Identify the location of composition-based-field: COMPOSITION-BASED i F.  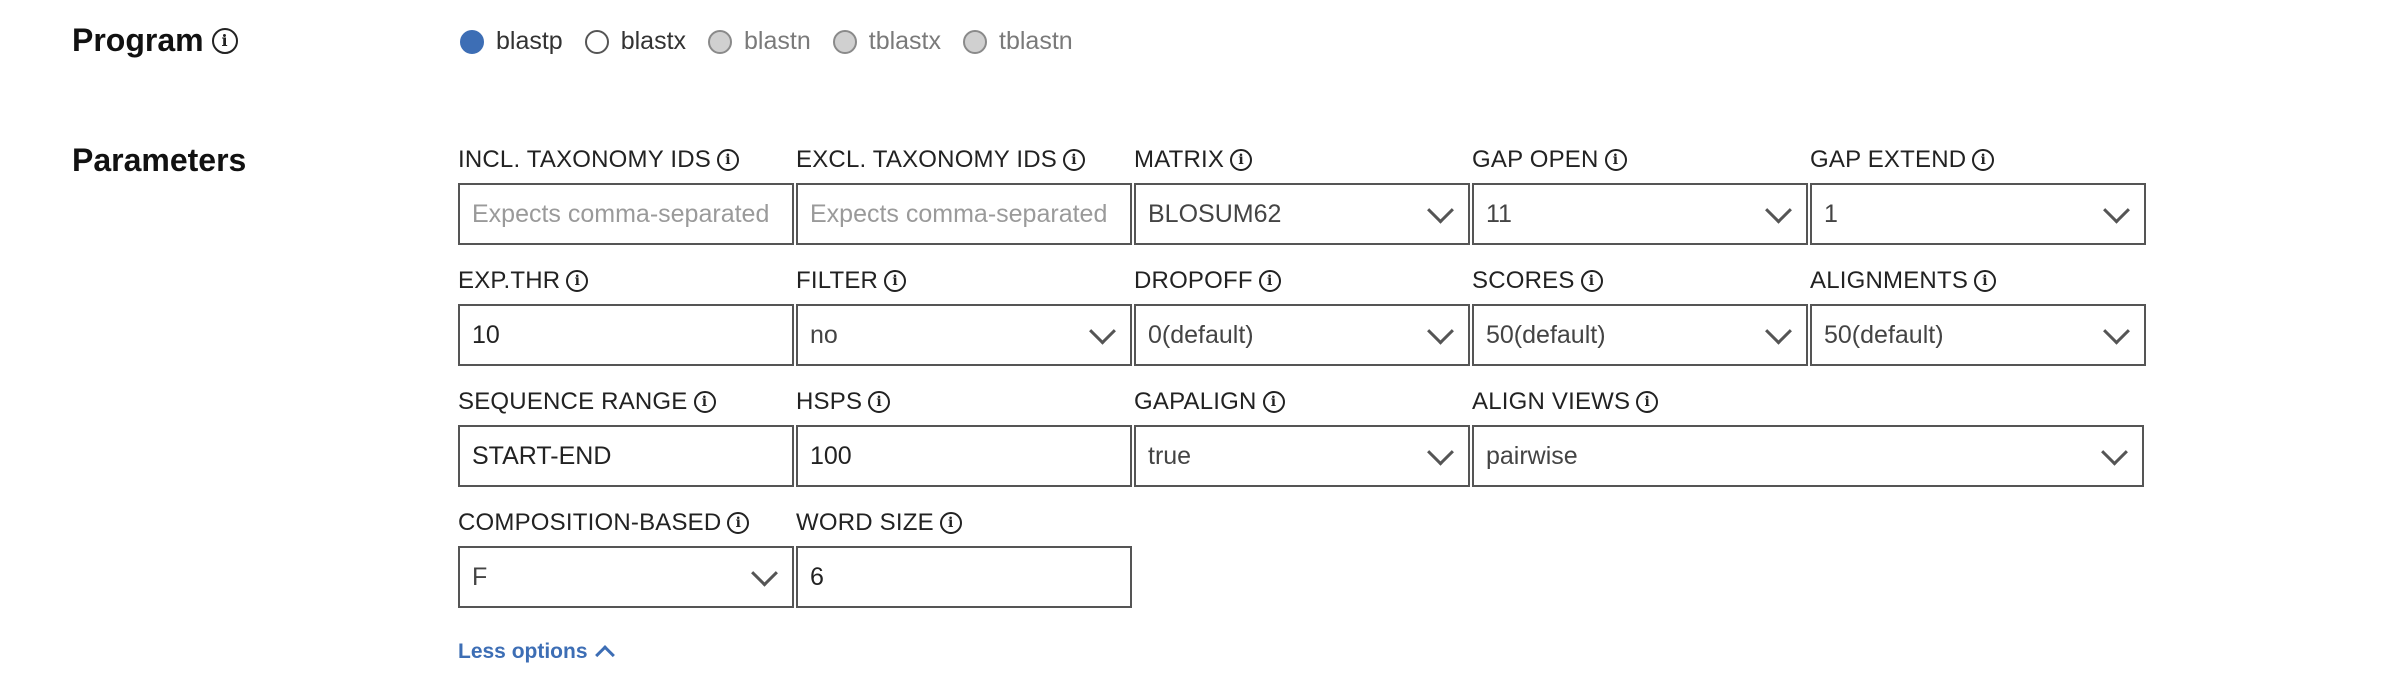
(626, 558).